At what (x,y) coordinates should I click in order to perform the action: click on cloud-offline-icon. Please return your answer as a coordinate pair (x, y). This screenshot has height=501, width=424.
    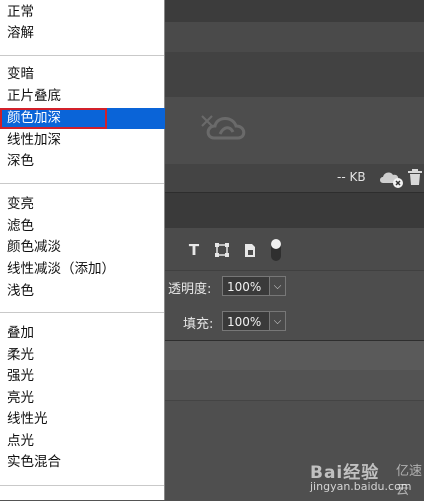
    Looking at the image, I should click on (391, 178).